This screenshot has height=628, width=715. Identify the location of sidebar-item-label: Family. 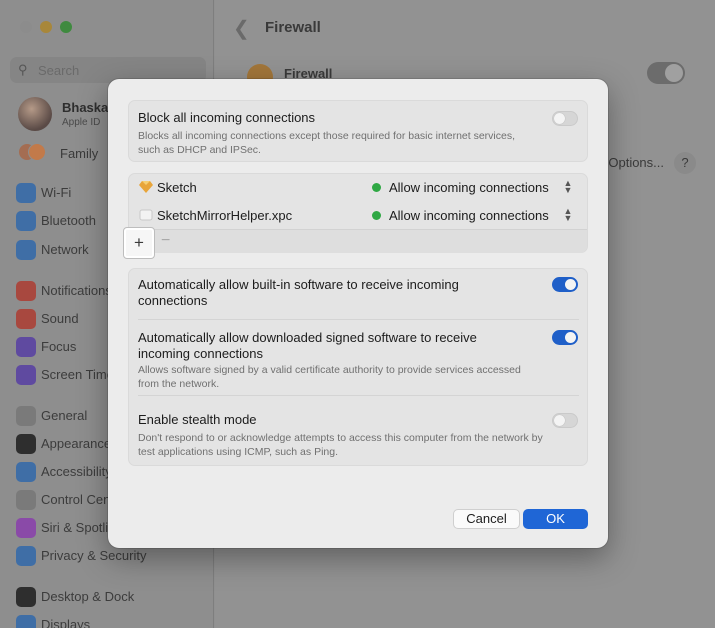
(79, 153).